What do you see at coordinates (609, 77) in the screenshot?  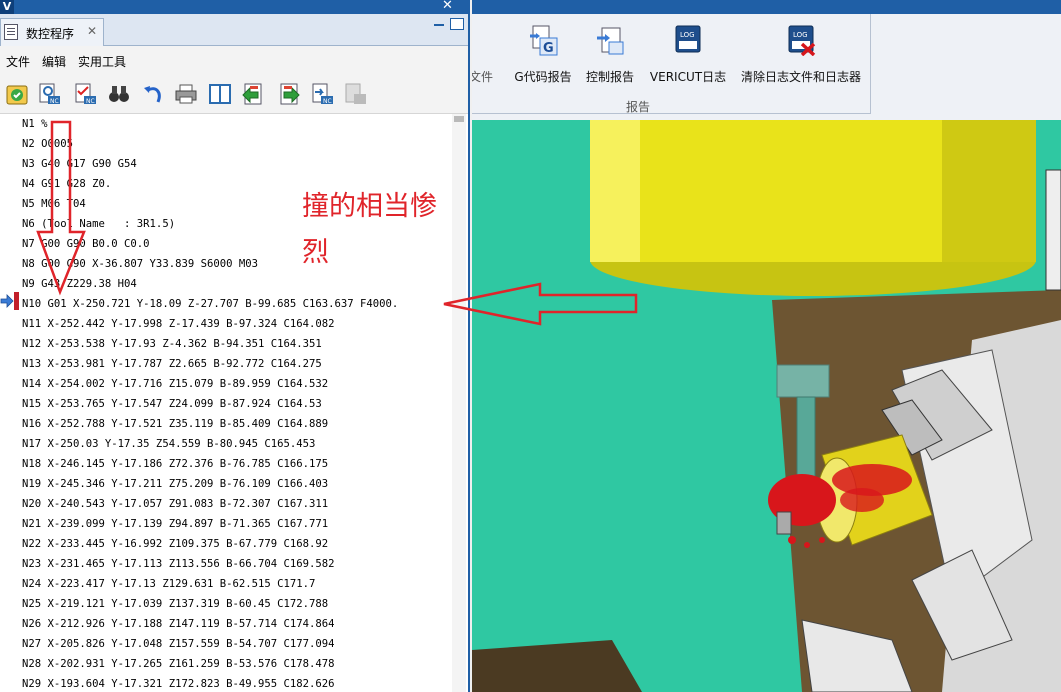 I see `control-report-label: 控制报告` at bounding box center [609, 77].